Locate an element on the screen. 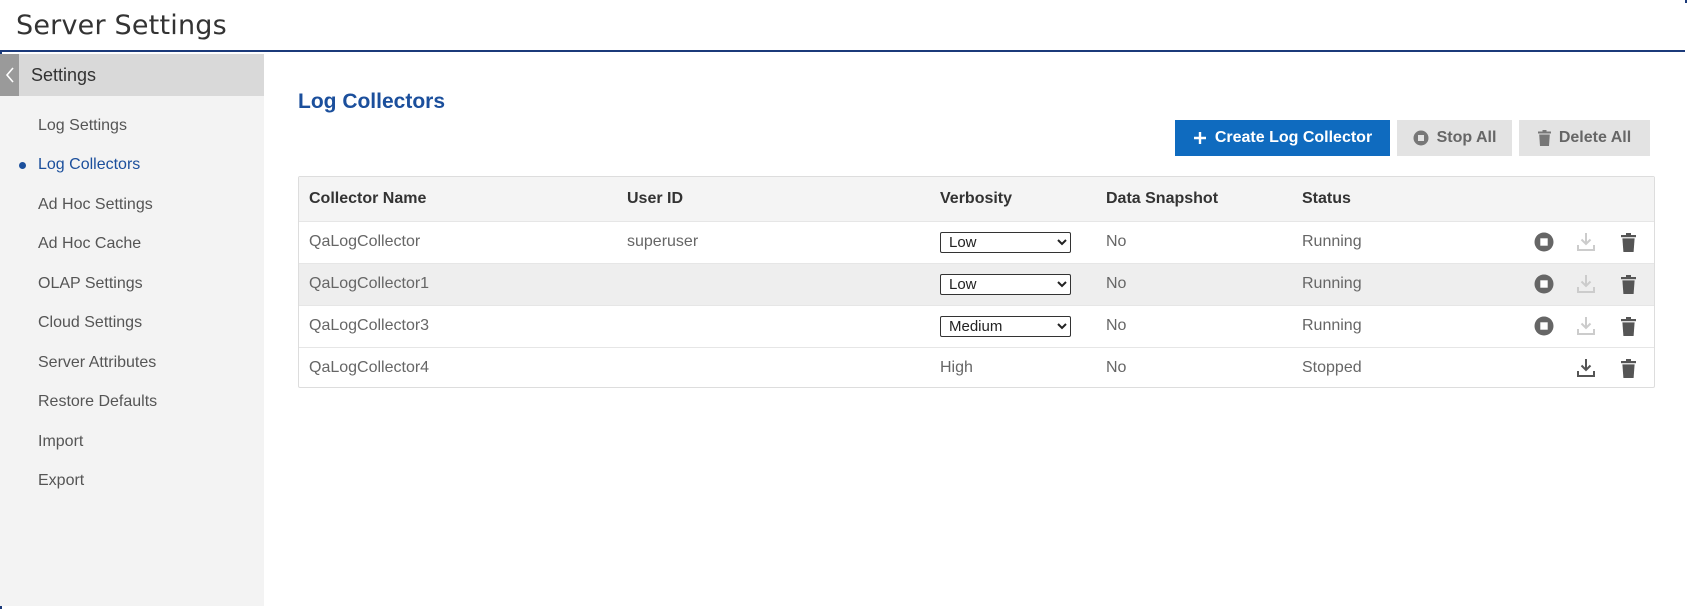  table-row: QaLogCollector1 Low No Running is located at coordinates (976, 284).